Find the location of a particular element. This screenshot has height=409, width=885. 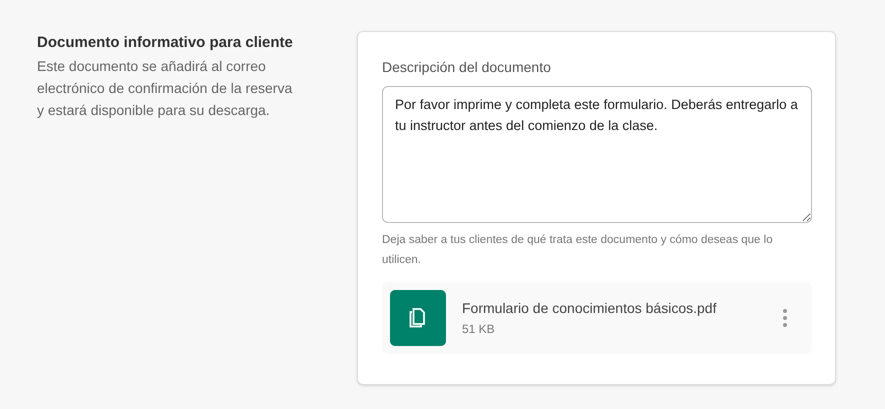

document-icon is located at coordinates (418, 318).